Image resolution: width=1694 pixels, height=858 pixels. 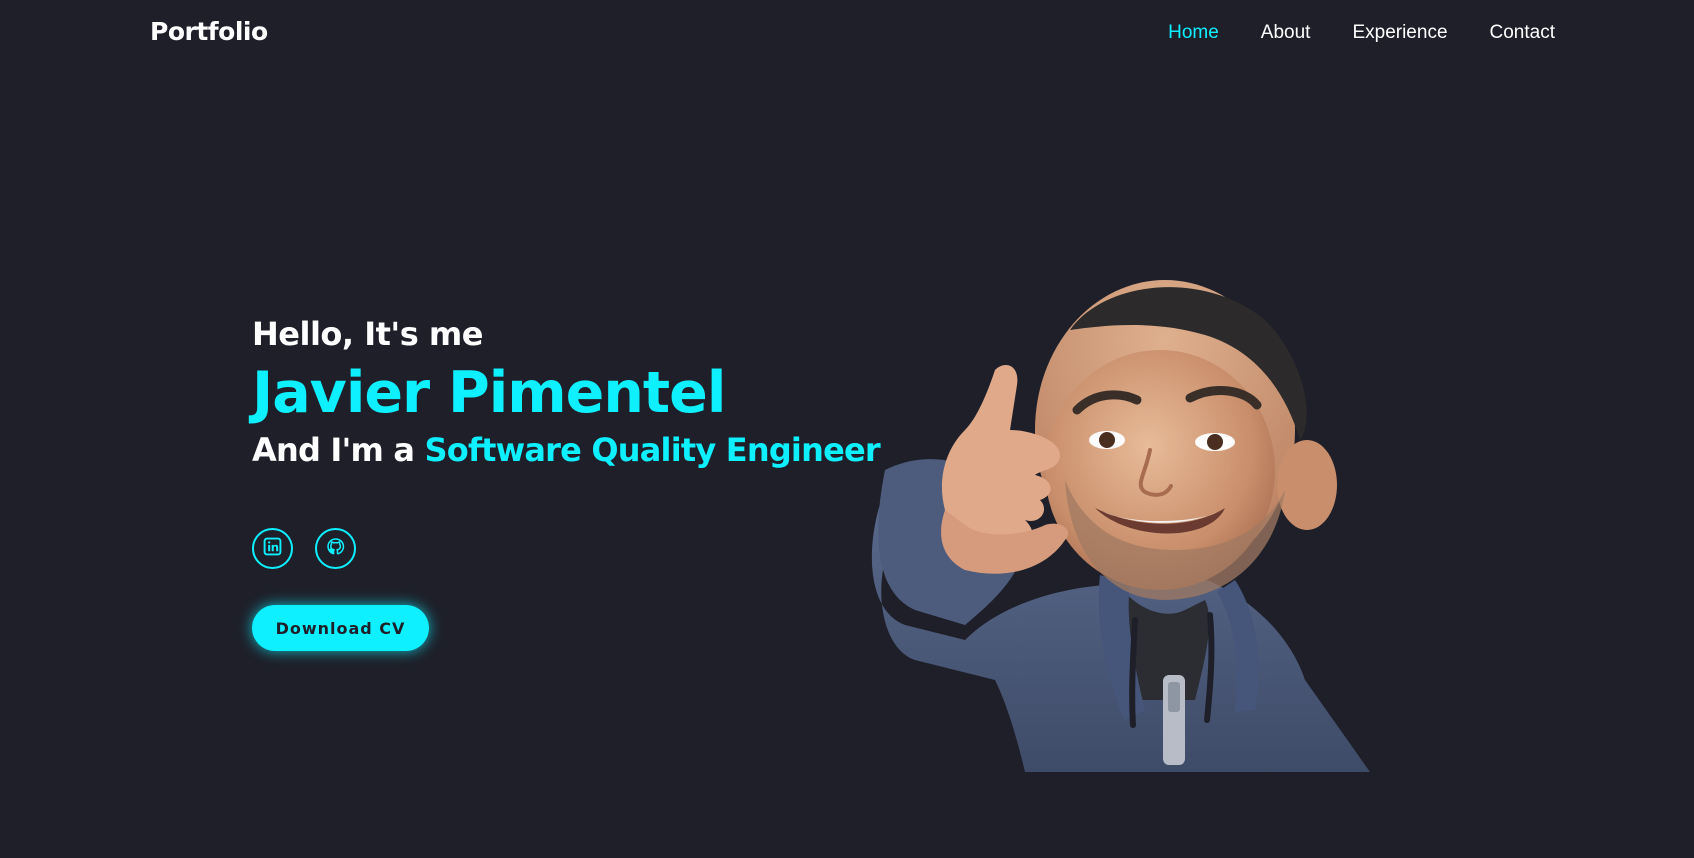 I want to click on nav-home: Home, so click(x=1193, y=33).